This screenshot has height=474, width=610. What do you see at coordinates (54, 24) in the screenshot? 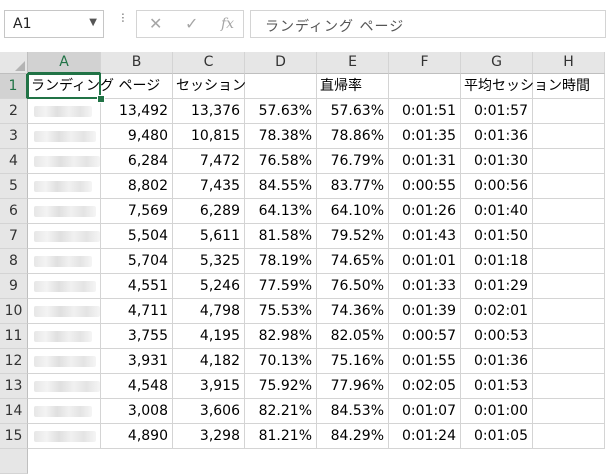
I see `name-box: A1 ▼` at bounding box center [54, 24].